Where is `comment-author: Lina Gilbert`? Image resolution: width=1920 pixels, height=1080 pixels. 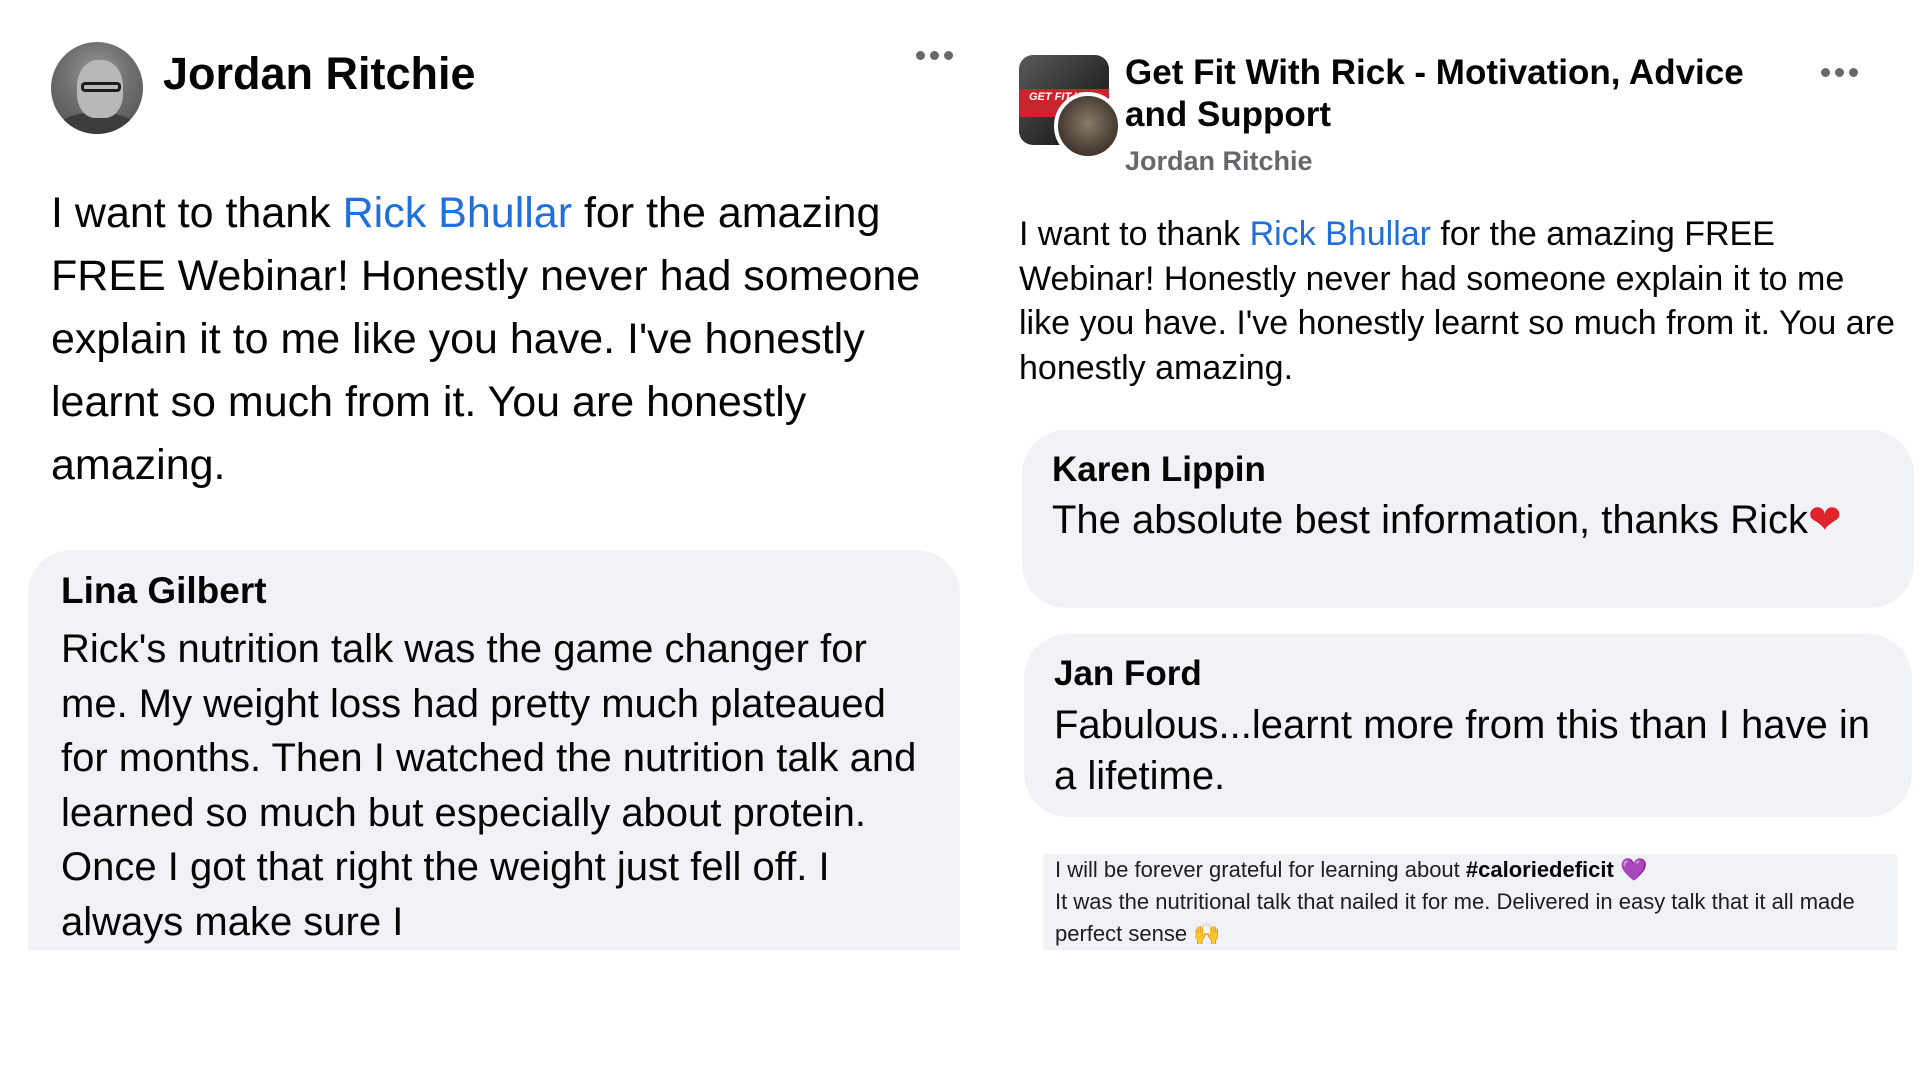 comment-author: Lina Gilbert is located at coordinates (164, 591).